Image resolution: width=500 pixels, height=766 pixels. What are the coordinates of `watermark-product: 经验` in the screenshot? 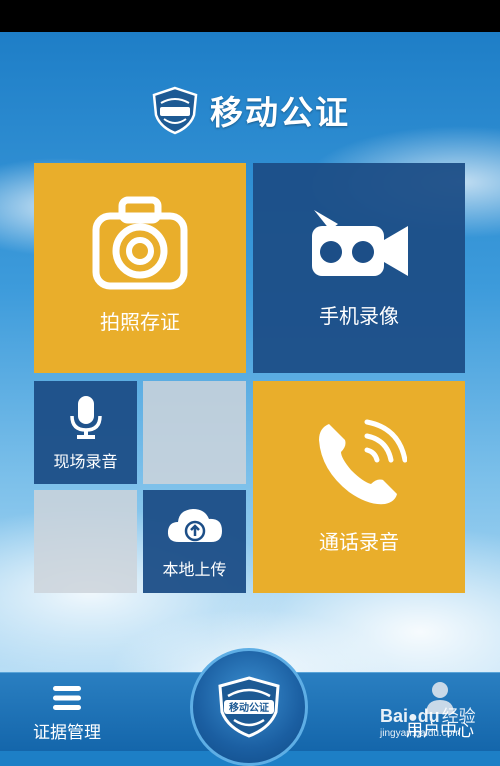 It's located at (458, 716).